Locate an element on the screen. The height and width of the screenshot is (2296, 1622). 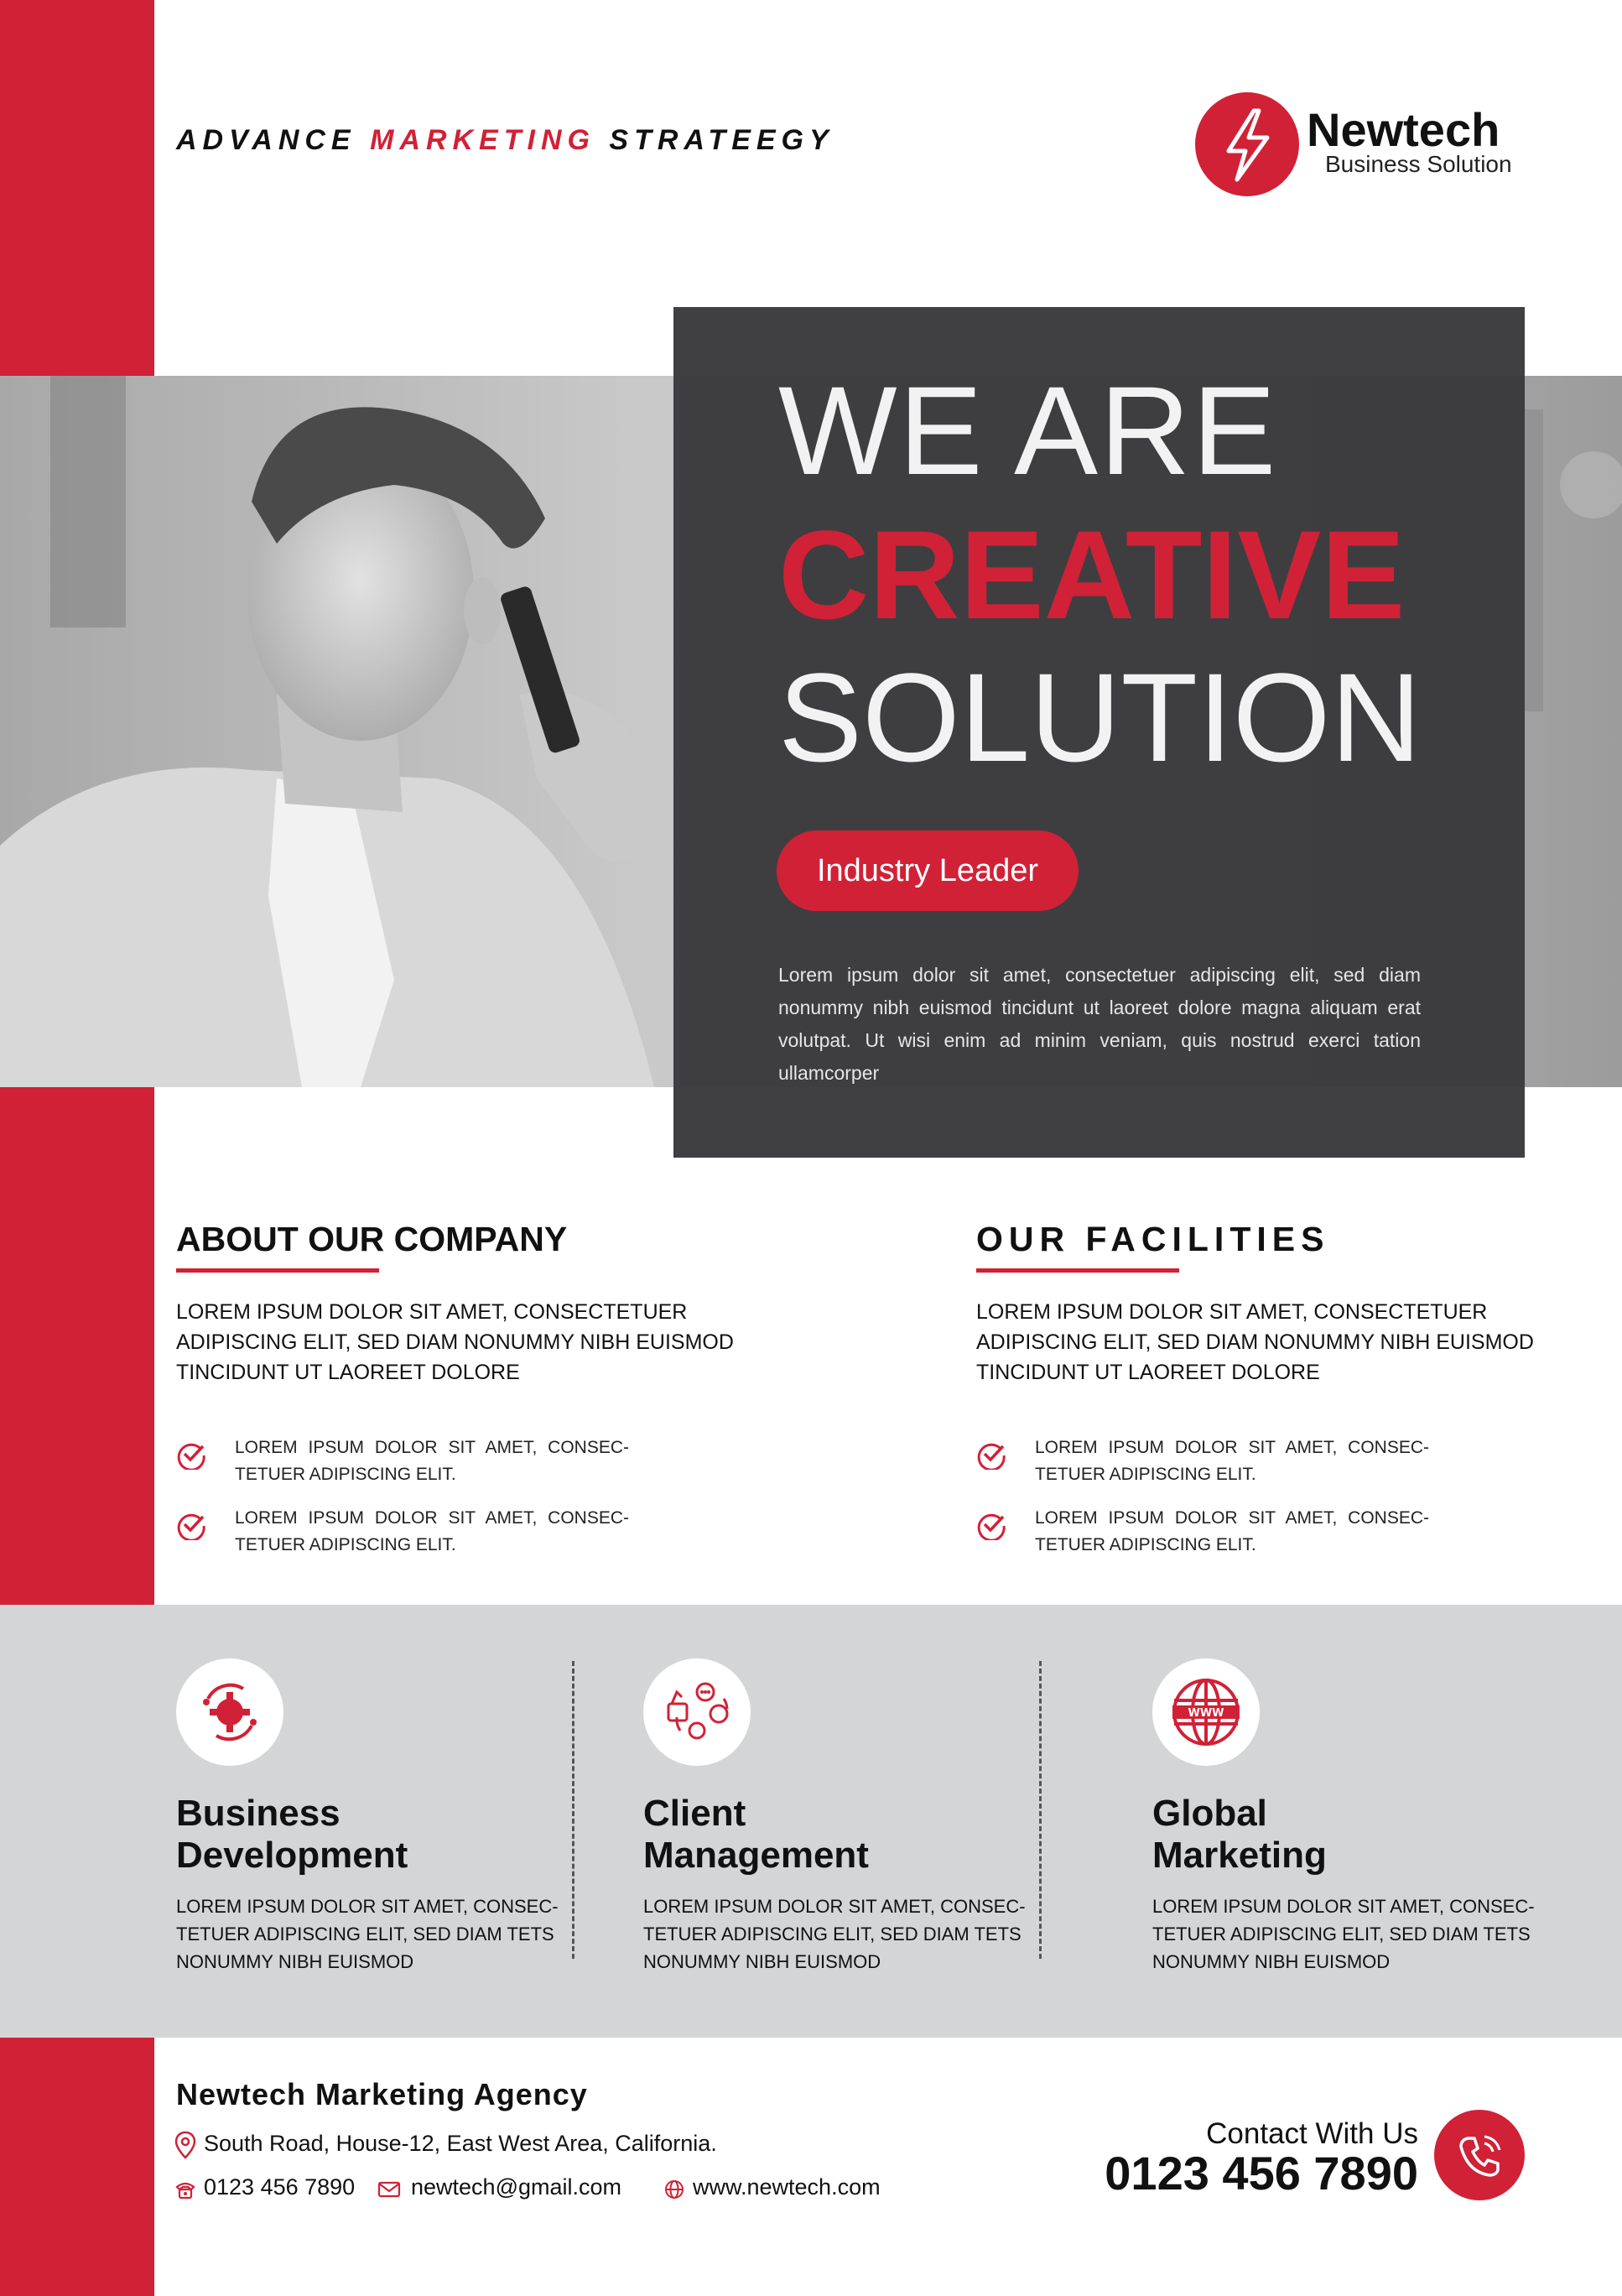
lightning-bolt-icon is located at coordinates (1247, 144).